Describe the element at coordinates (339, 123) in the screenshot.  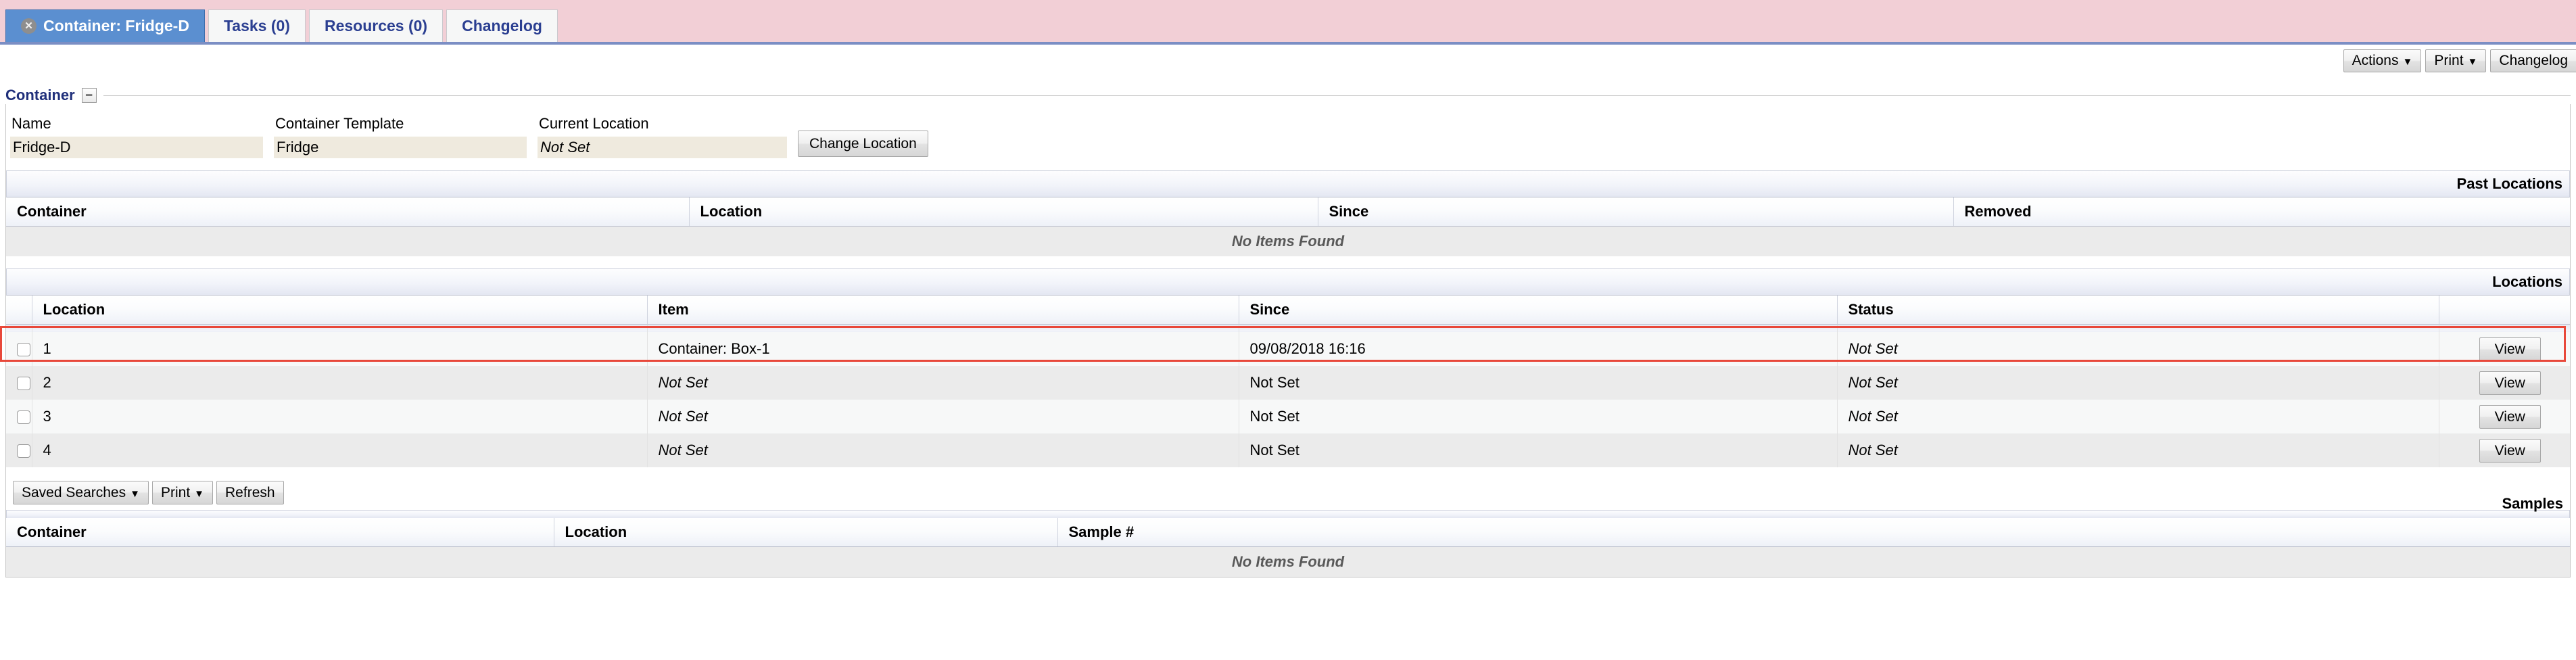
I see `field-container-template-label: Container Template` at that location.